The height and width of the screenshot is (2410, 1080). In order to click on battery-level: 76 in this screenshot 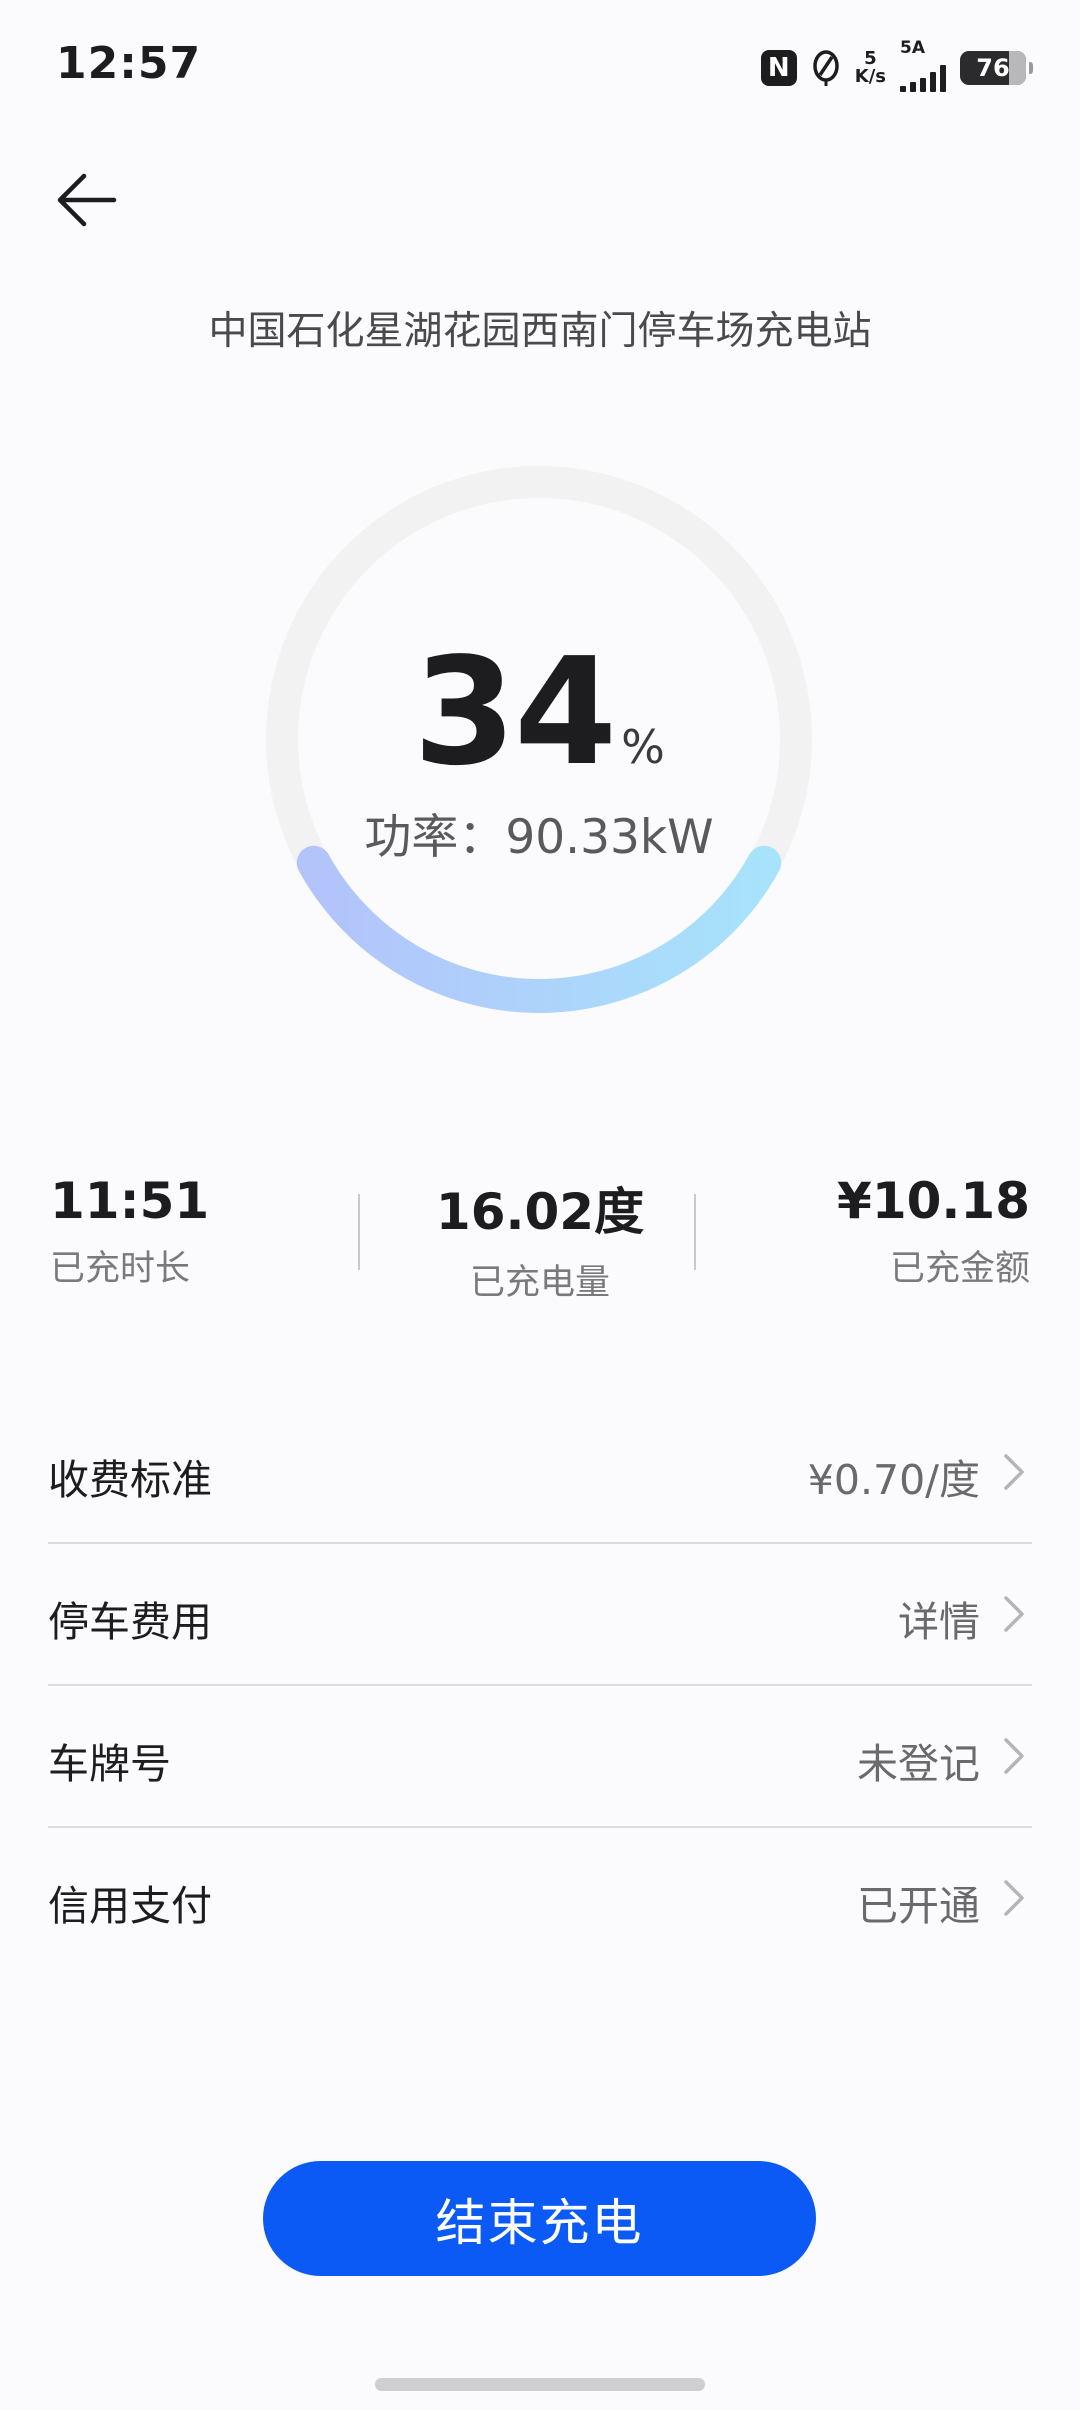, I will do `click(993, 68)`.